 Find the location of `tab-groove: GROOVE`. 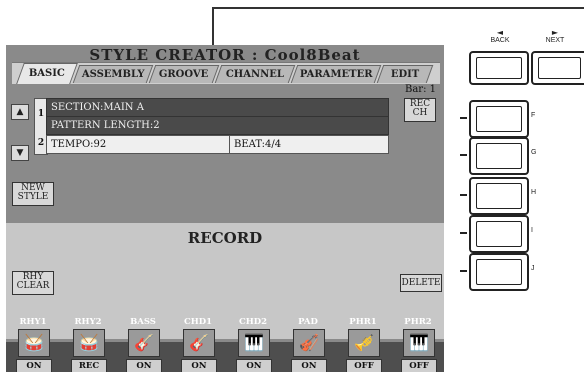

tab-groove: GROOVE is located at coordinates (184, 74).